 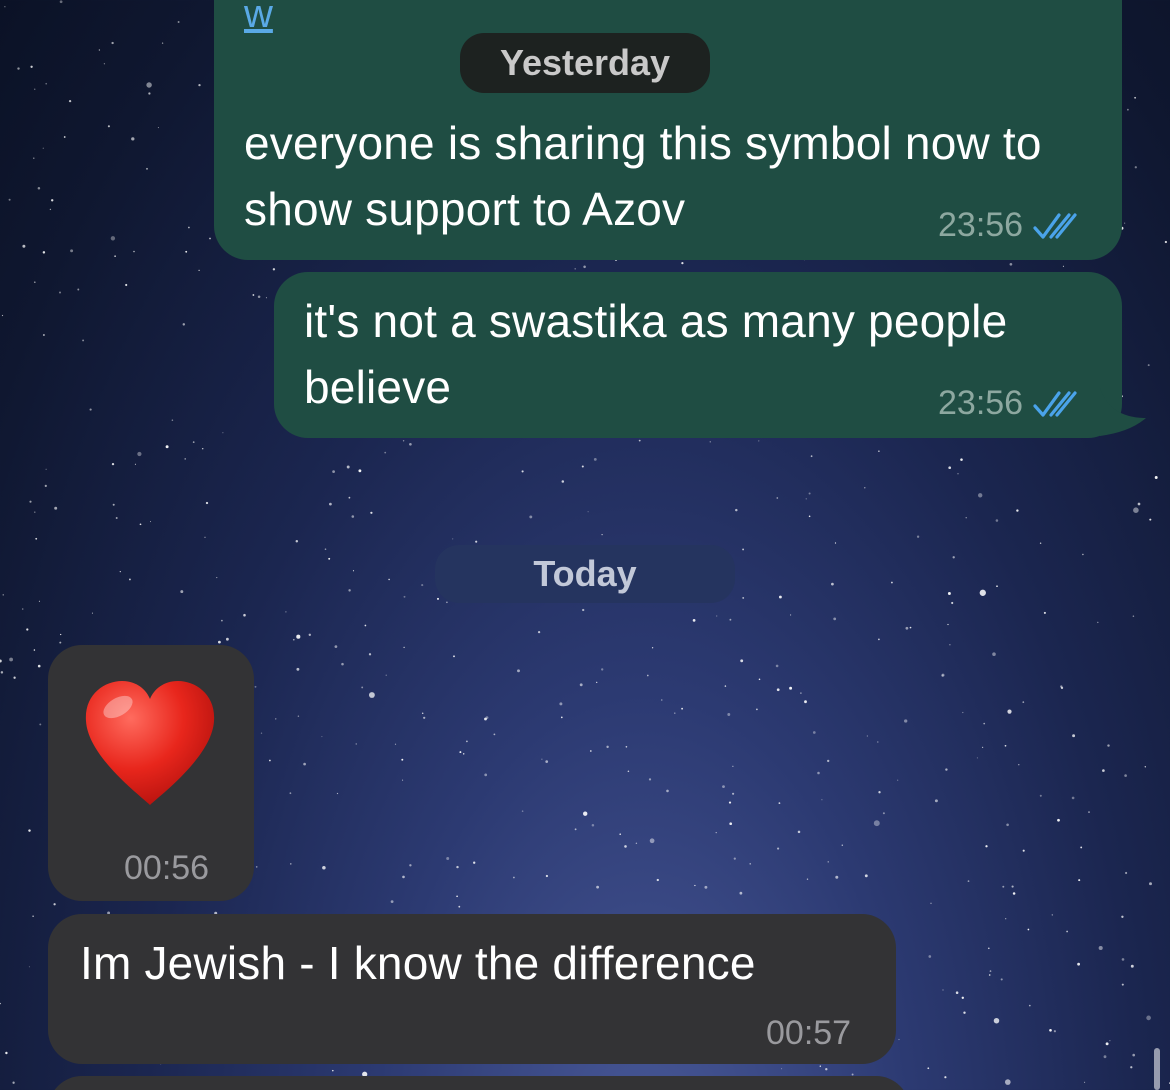 What do you see at coordinates (479, 1083) in the screenshot?
I see `incoming-message-bubble` at bounding box center [479, 1083].